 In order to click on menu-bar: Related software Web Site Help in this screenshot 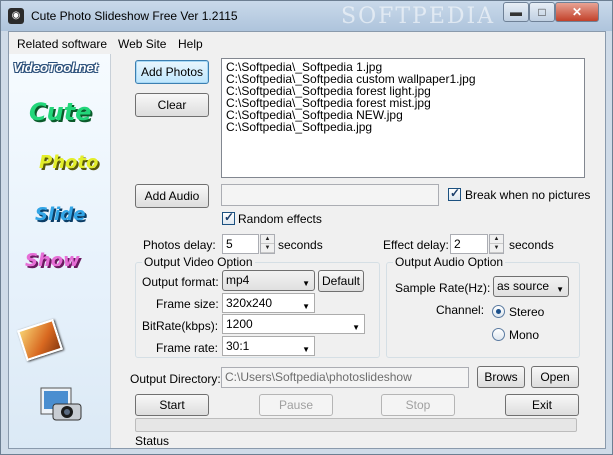, I will do `click(307, 44)`.